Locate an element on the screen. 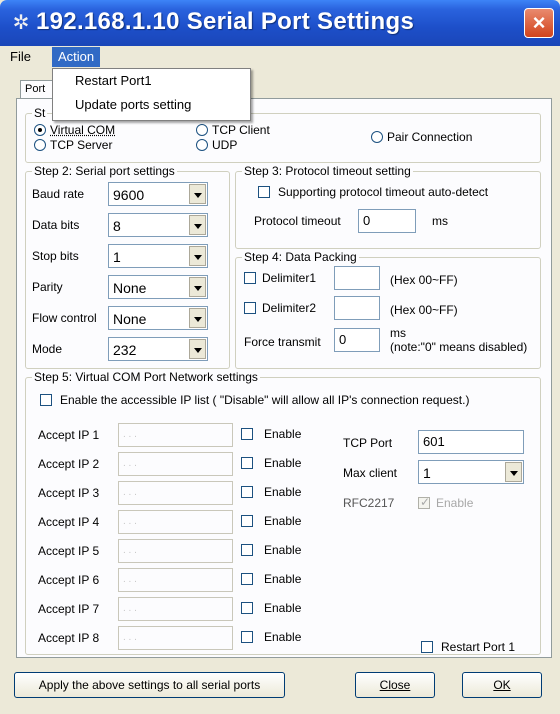 This screenshot has height=714, width=560. mode-select: 232 is located at coordinates (158, 349).